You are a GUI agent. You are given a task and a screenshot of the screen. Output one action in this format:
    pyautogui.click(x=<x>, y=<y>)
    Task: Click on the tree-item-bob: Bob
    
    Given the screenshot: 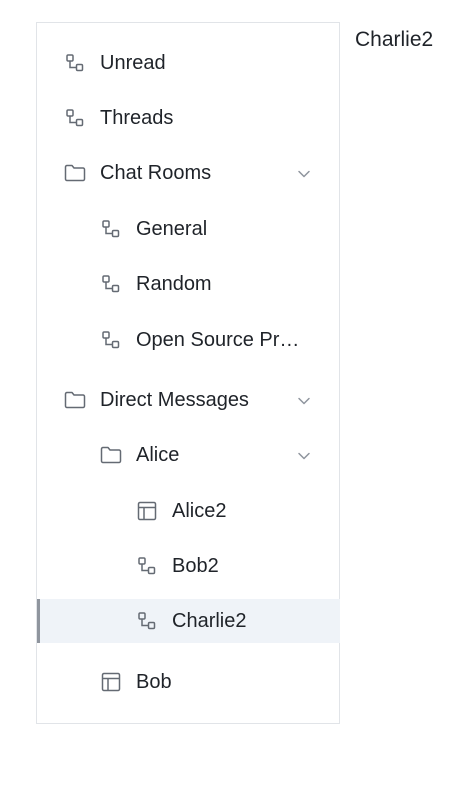 What is the action you would take?
    pyautogui.click(x=188, y=682)
    